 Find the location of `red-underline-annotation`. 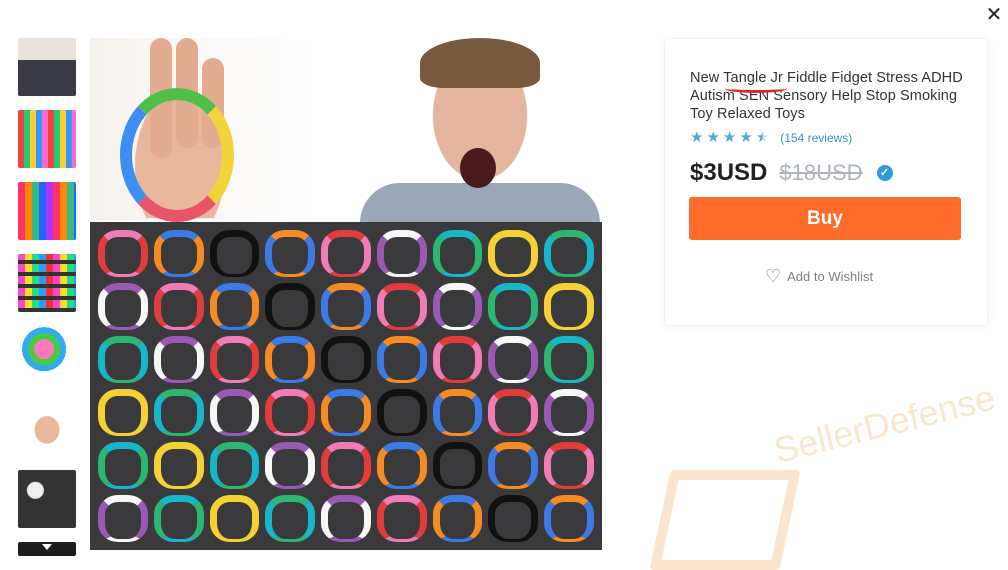

red-underline-annotation is located at coordinates (756, 88).